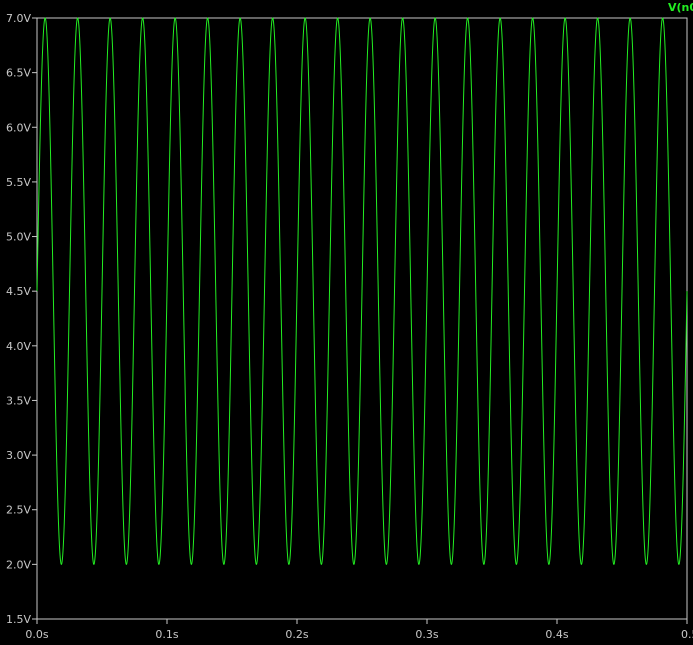 This screenshot has width=693, height=645. What do you see at coordinates (18, 127) in the screenshot?
I see `y-tick-label: 6.0V` at bounding box center [18, 127].